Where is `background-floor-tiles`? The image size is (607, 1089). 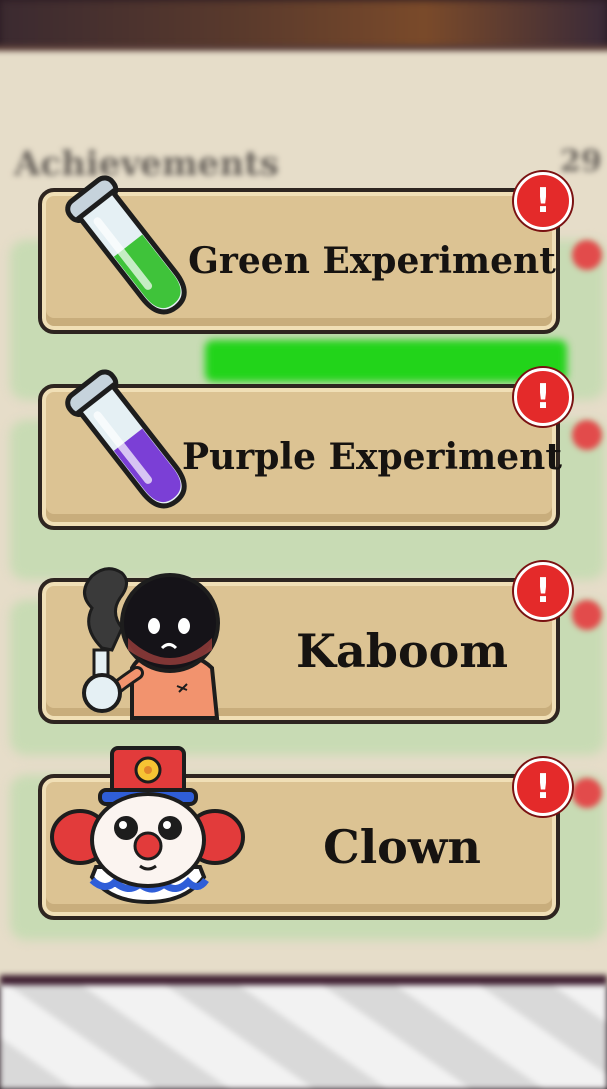
background-floor-tiles is located at coordinates (303, 1032).